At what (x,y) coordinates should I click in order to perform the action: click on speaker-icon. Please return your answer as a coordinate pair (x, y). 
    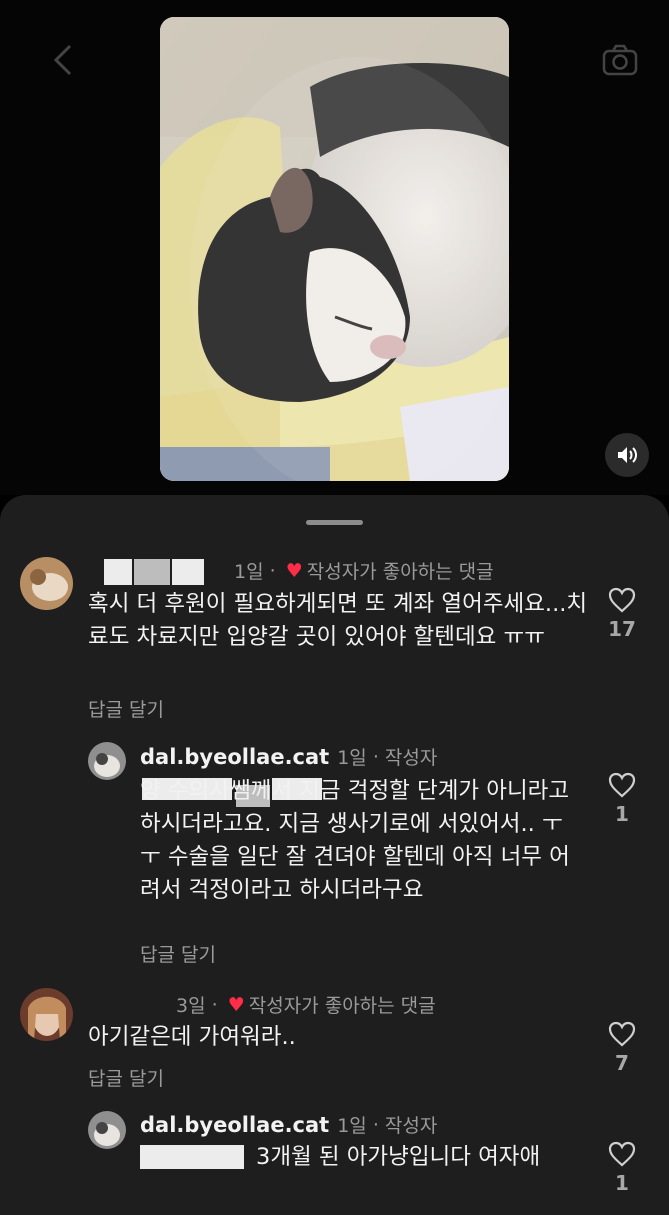
    Looking at the image, I should click on (627, 455).